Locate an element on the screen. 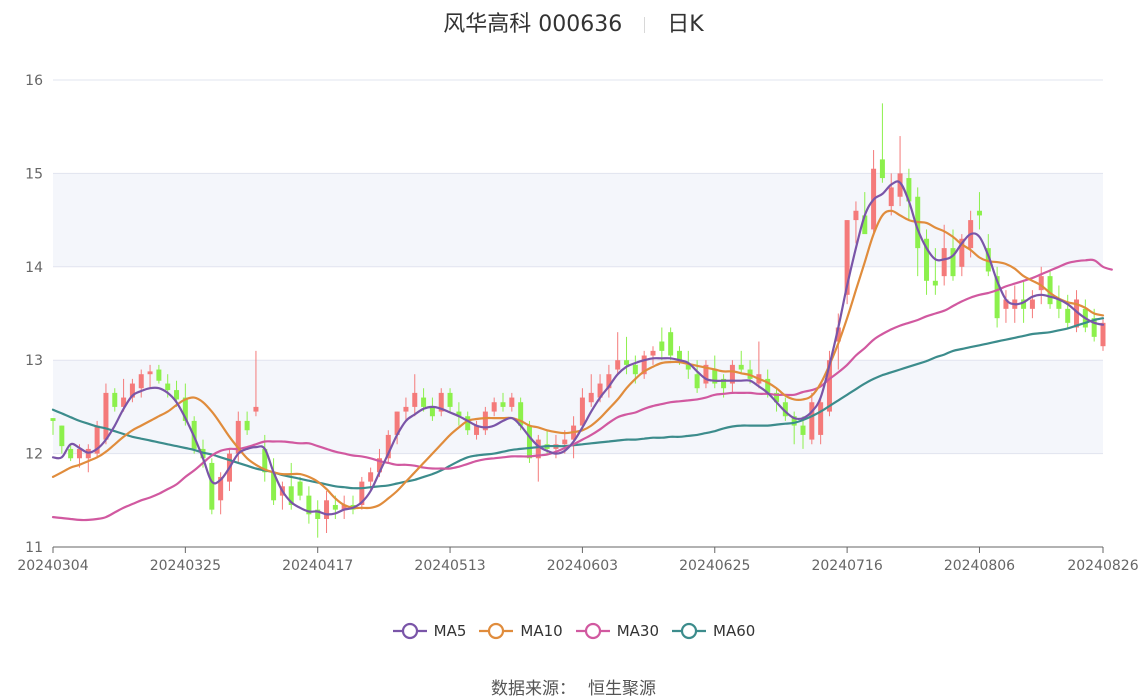 The height and width of the screenshot is (699, 1147). x-tick-label: 20240603 is located at coordinates (582, 566).